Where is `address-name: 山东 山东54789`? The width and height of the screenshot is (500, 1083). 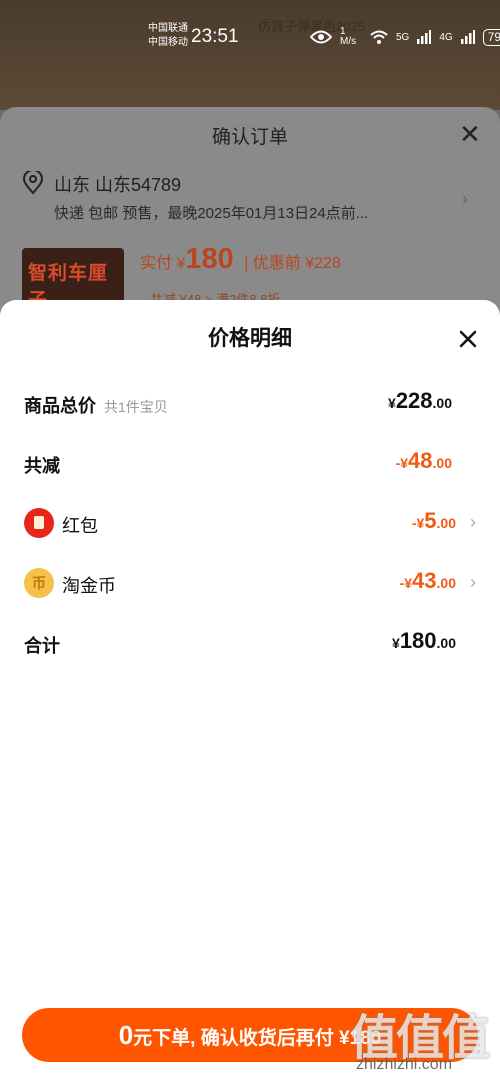
address-name: 山东 山东54789 is located at coordinates (118, 185).